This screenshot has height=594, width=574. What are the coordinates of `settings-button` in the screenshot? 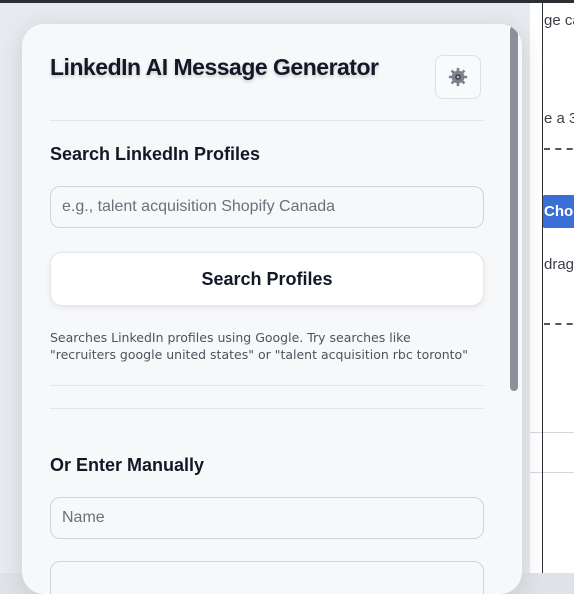 It's located at (458, 77).